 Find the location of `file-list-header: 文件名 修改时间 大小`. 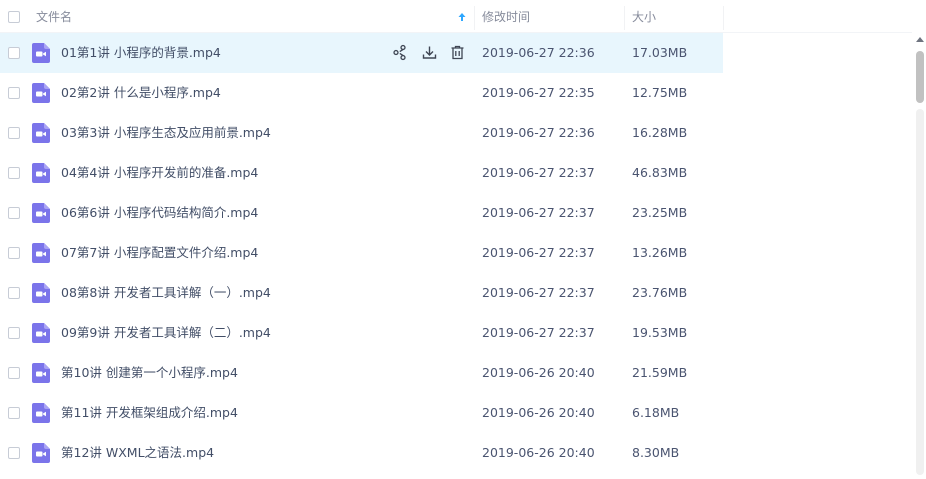

file-list-header: 文件名 修改时间 大小 is located at coordinates (456, 16).